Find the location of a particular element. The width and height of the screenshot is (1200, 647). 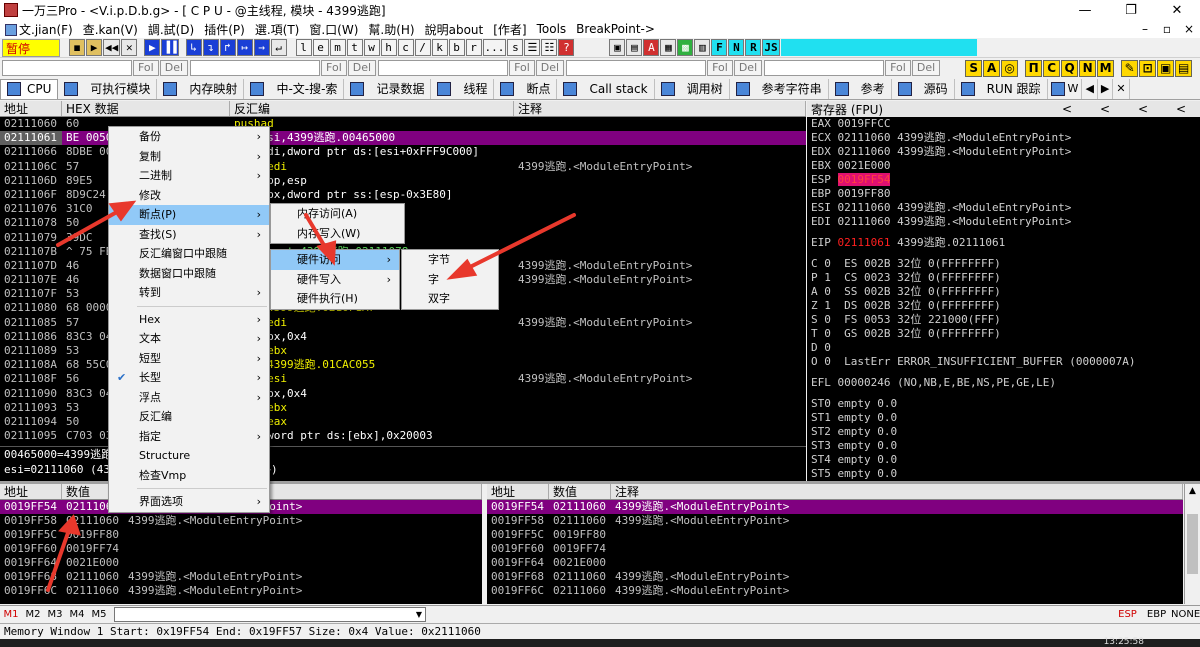

register-line: A 0 SS 002B 32位 0(FFFFFFFF) is located at coordinates (1003, 292).